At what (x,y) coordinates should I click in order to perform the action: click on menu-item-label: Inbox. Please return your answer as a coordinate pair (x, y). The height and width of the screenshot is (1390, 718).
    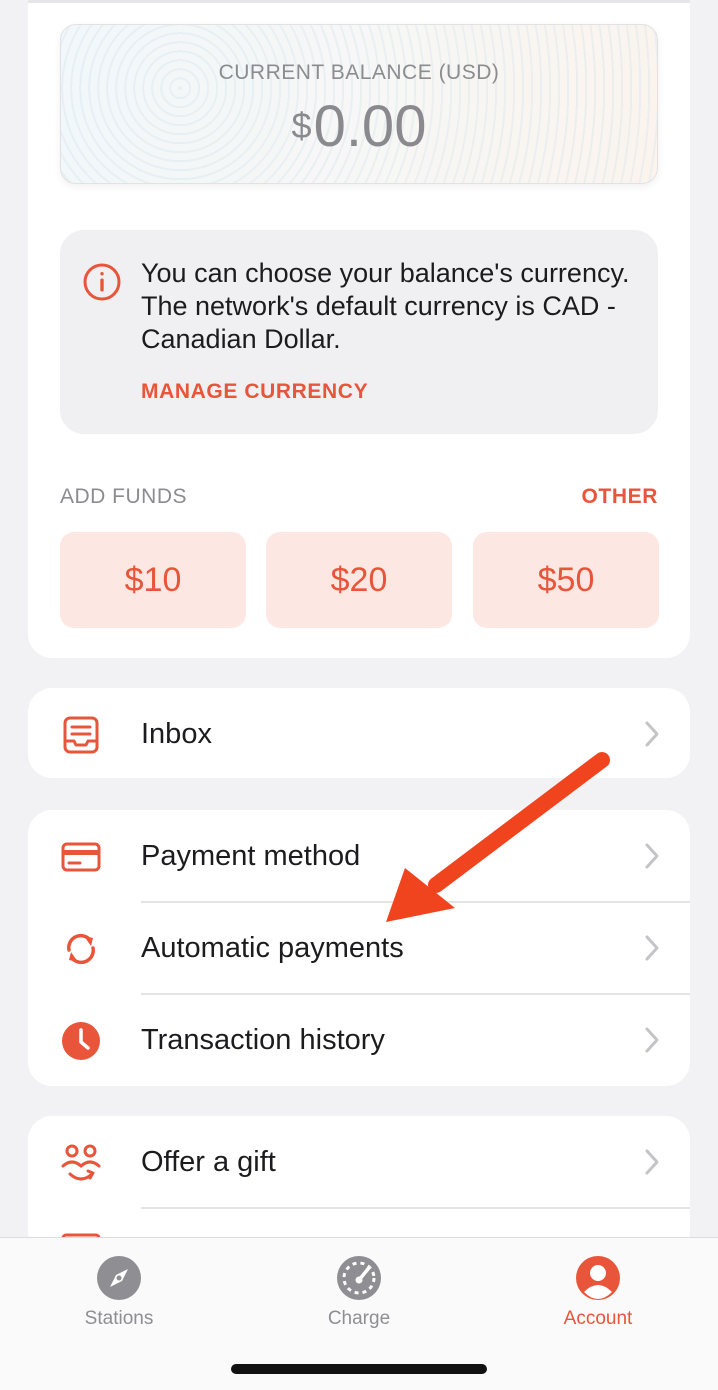
    Looking at the image, I should click on (176, 734).